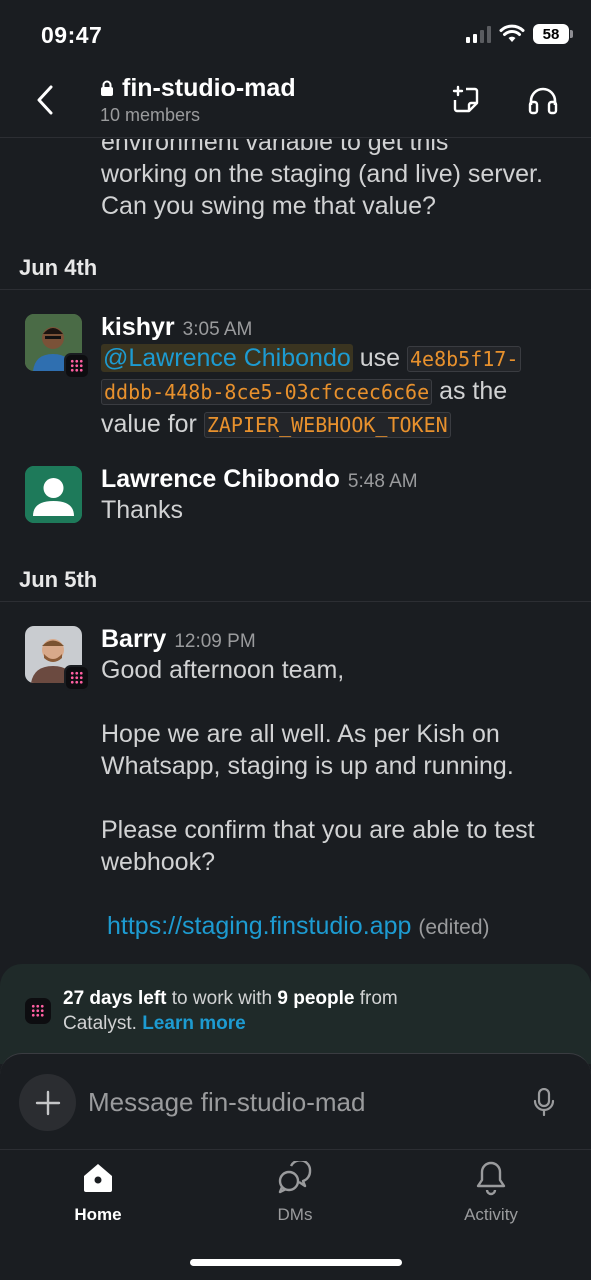  I want to click on channel-title: fin-studio-mad, so click(198, 88).